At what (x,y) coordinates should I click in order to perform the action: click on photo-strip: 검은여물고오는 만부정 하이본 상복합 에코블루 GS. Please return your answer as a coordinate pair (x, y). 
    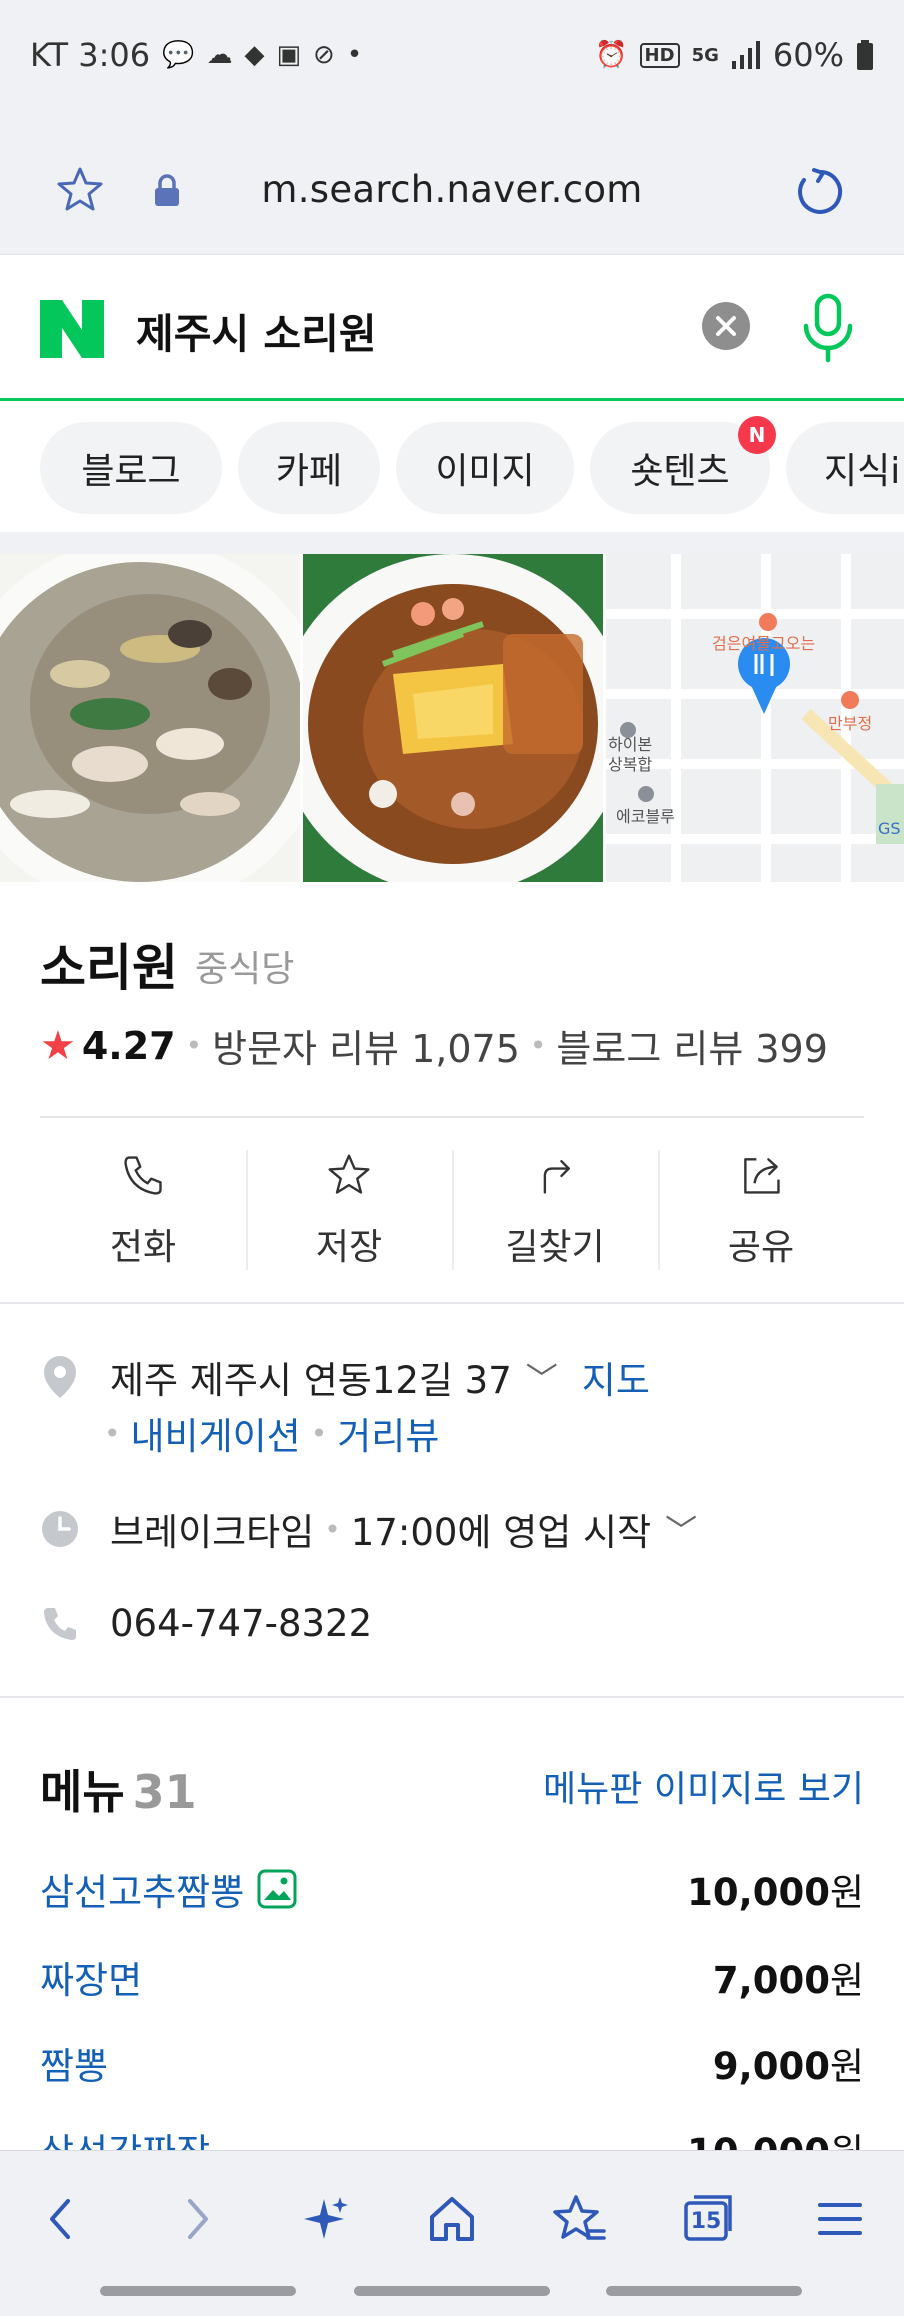
    Looking at the image, I should click on (452, 718).